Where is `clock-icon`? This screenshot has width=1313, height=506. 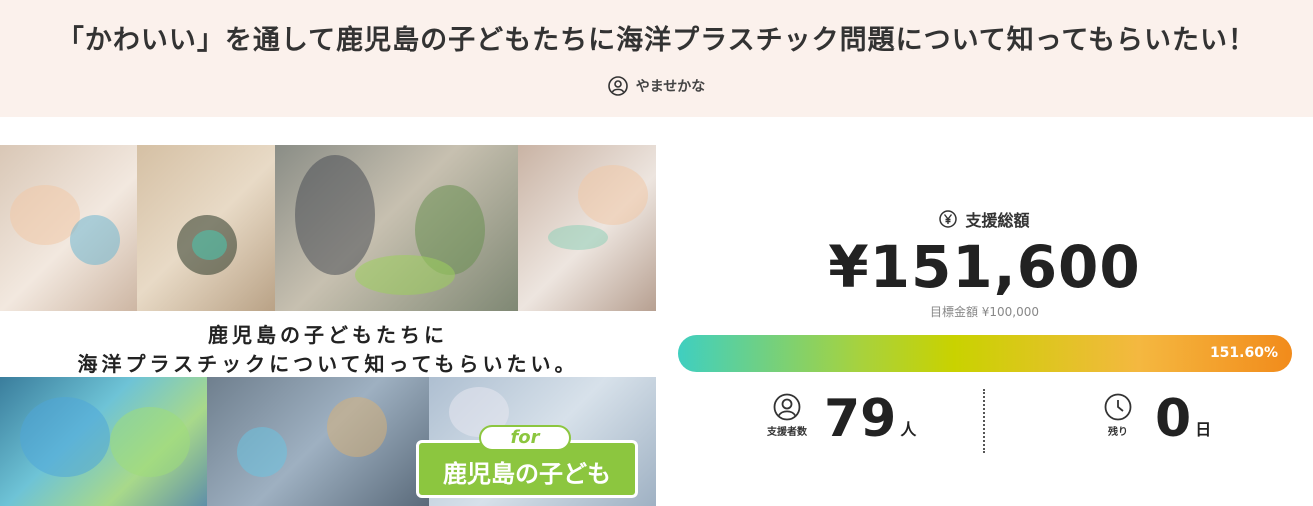 clock-icon is located at coordinates (1118, 407).